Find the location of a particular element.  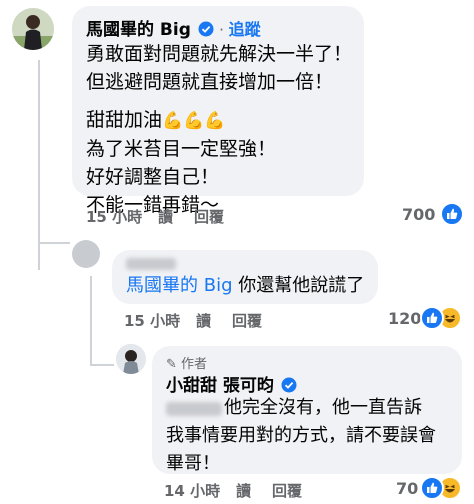

comment-text: 他完全沒有，他一直告訴 我事情要用對的方式，請不要誤會 畢哥！ is located at coordinates (301, 436).